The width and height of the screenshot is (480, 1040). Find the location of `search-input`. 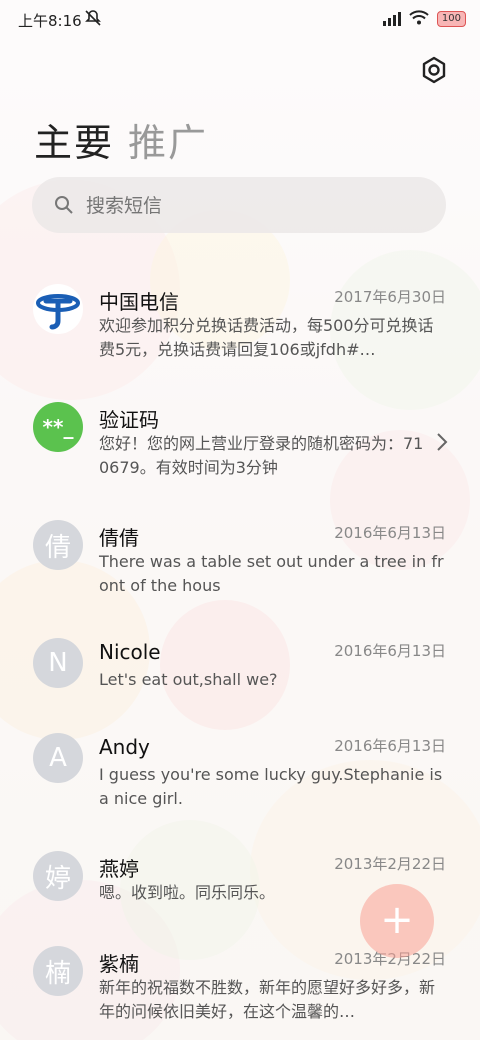

search-input is located at coordinates (256, 206).